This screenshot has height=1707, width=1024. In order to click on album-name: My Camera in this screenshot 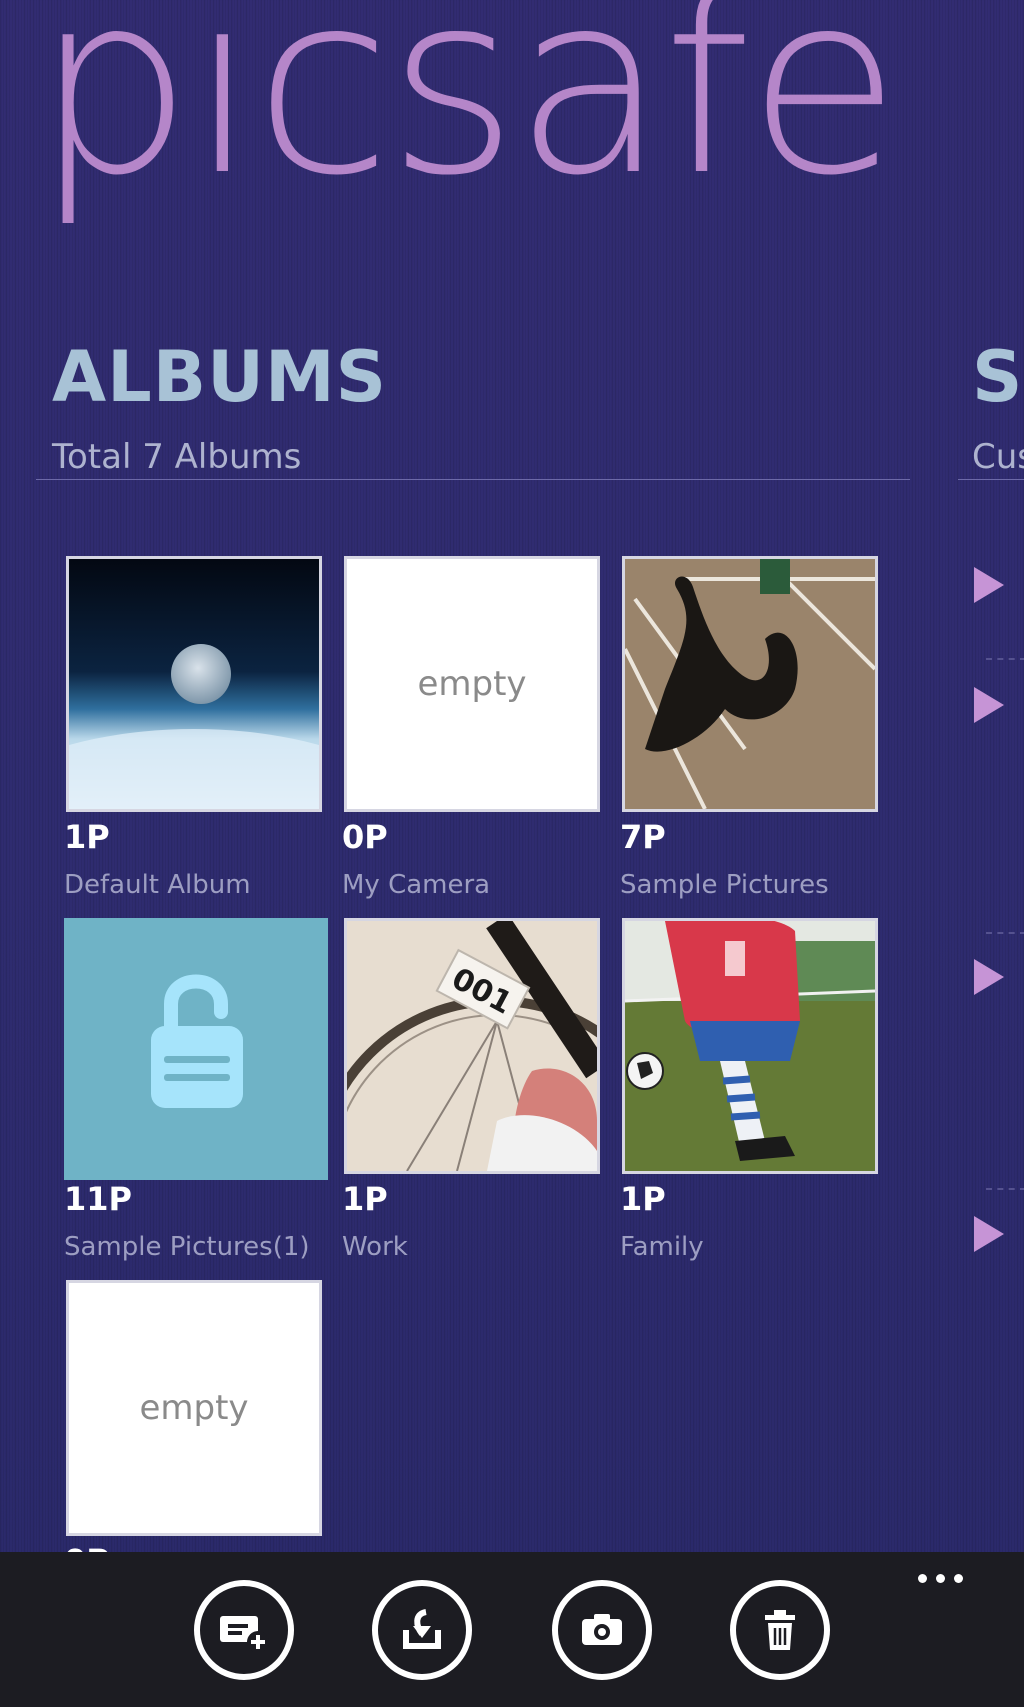, I will do `click(416, 885)`.